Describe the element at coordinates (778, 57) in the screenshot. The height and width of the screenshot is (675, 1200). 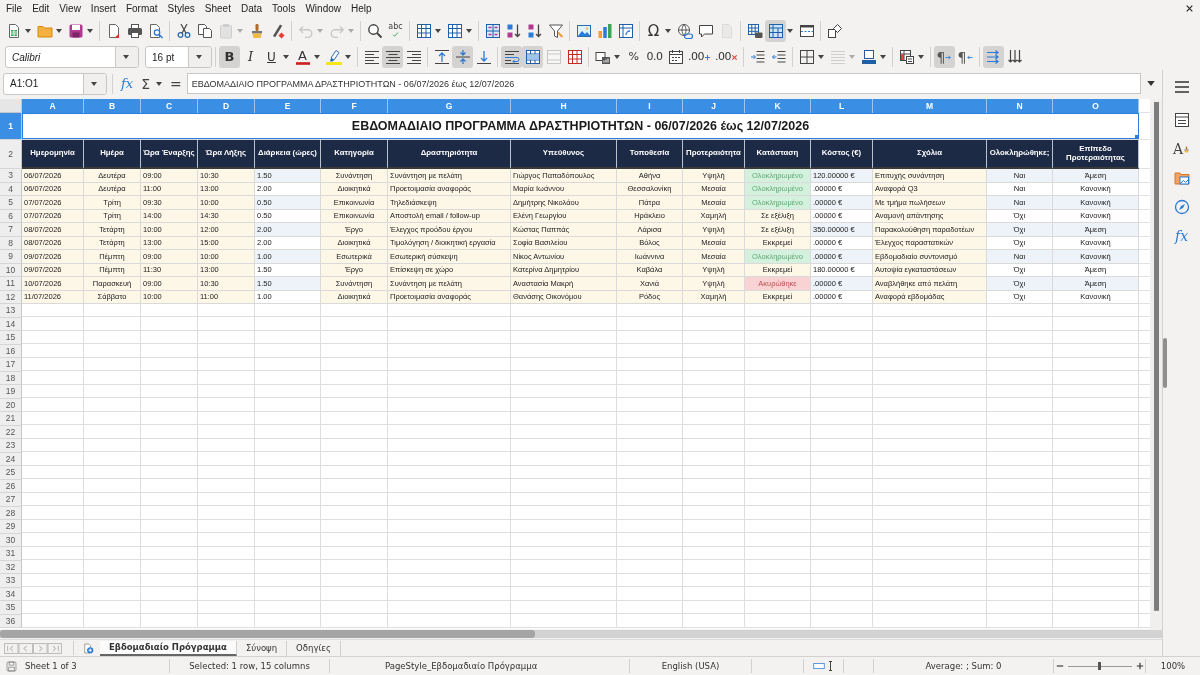
I see `outdent-icon` at that location.